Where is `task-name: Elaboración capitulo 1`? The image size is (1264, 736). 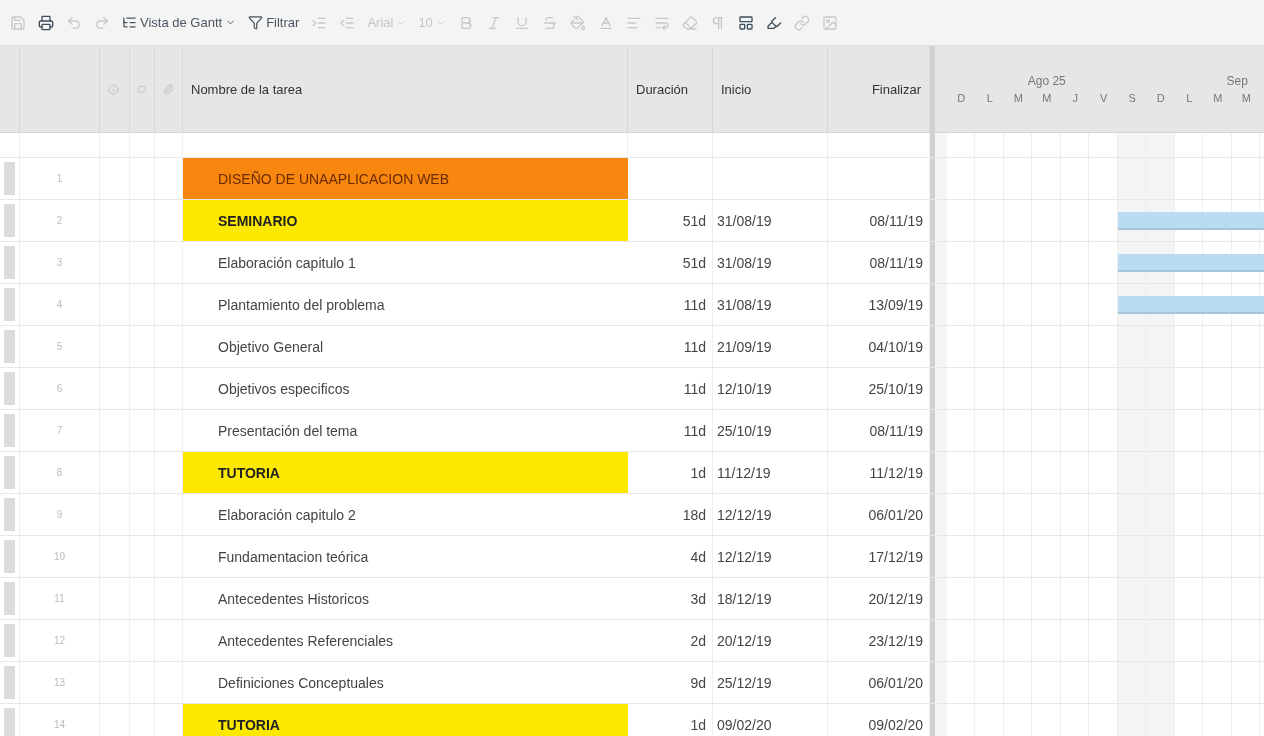 task-name: Elaboración capitulo 1 is located at coordinates (287, 262).